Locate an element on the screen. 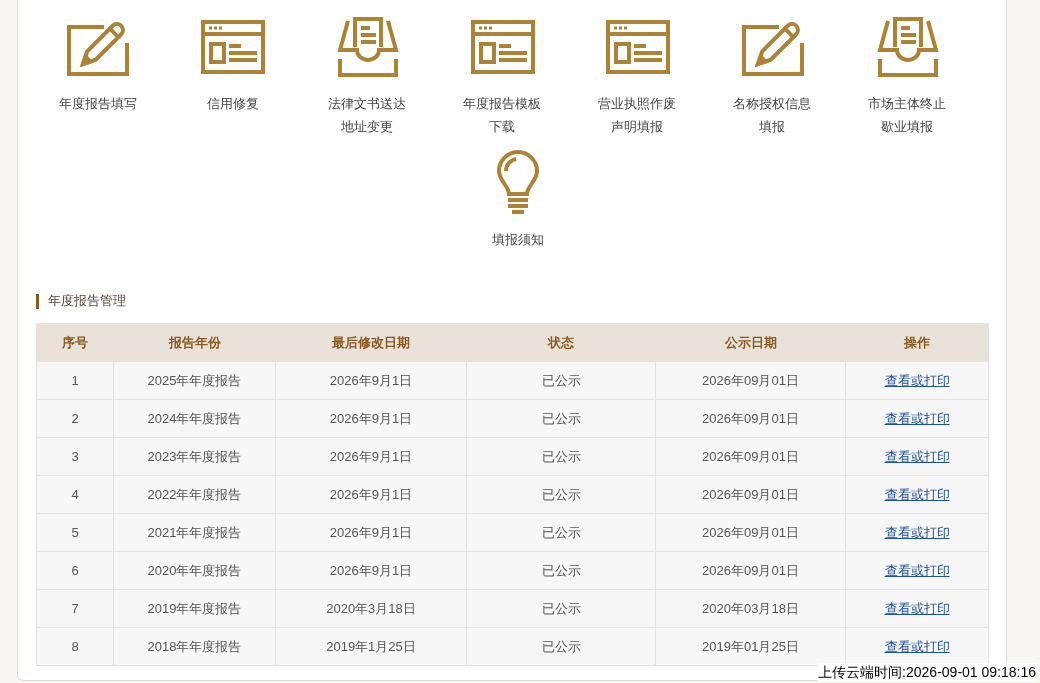  table-cell: 2023年年度报告 is located at coordinates (194, 456).